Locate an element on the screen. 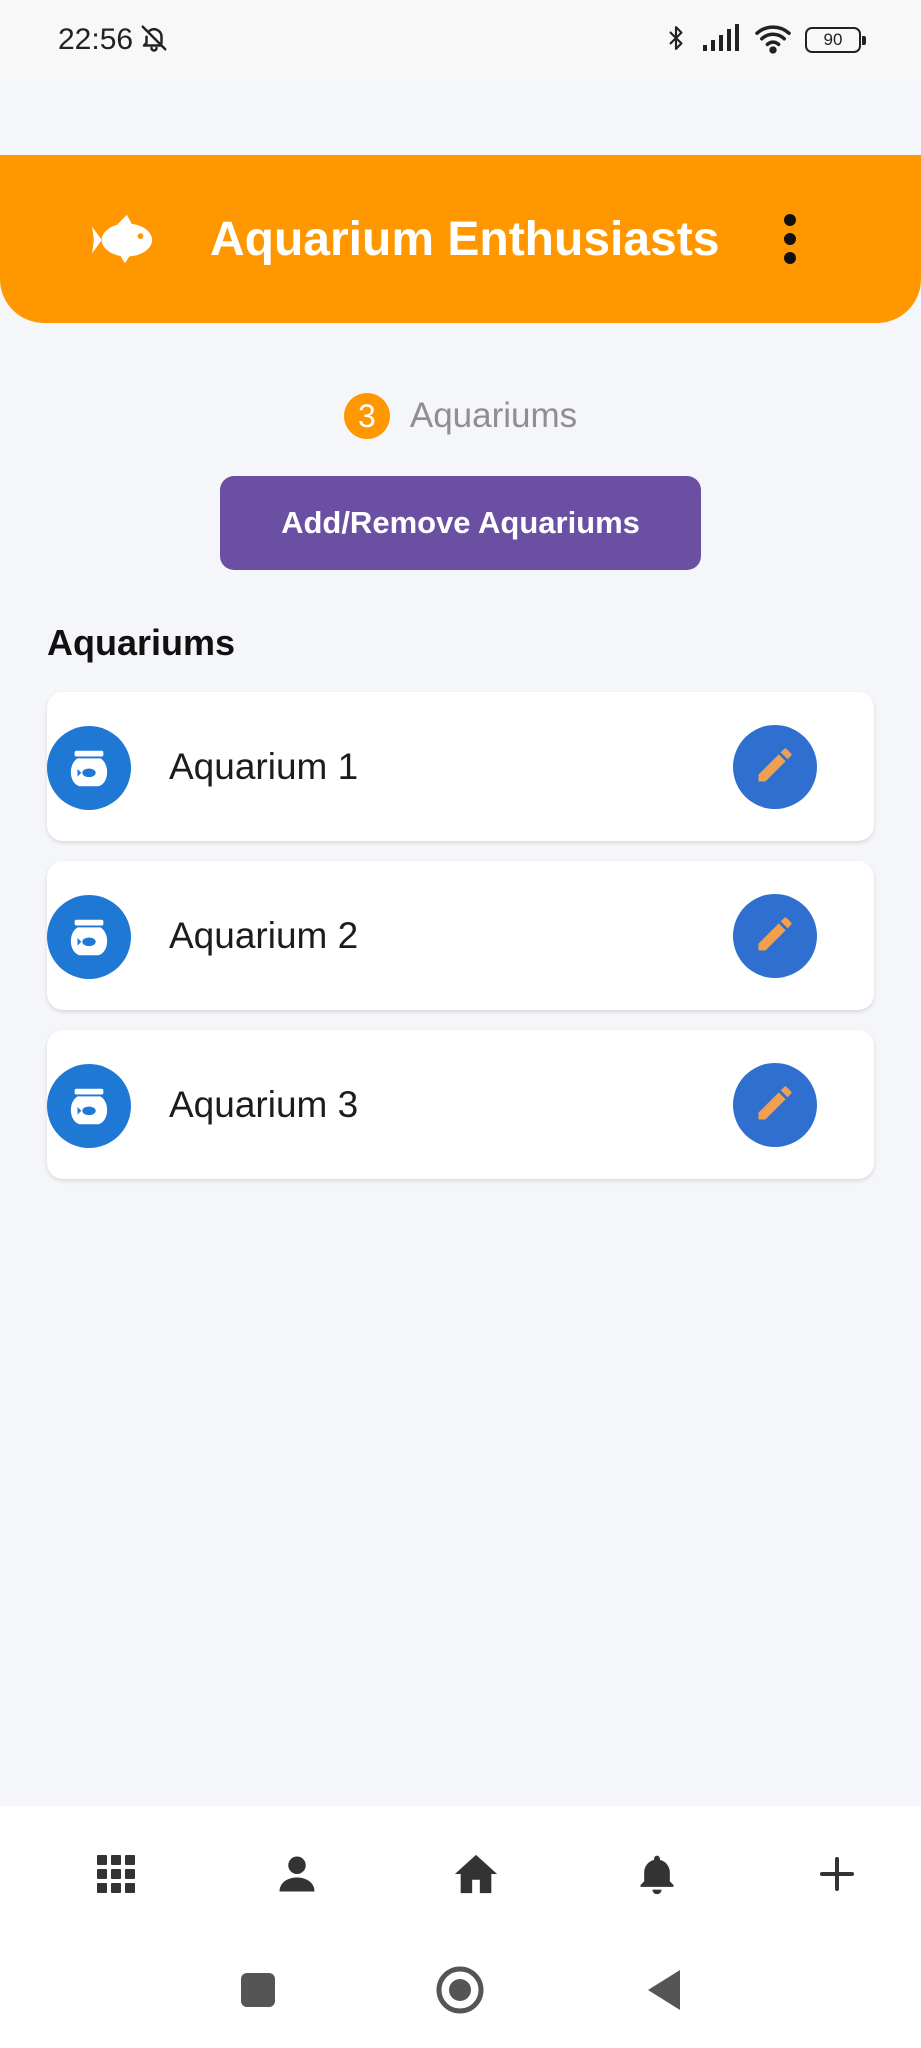 Image resolution: width=921 pixels, height=2048 pixels. status-bar: 22:56 90 is located at coordinates (460, 40).